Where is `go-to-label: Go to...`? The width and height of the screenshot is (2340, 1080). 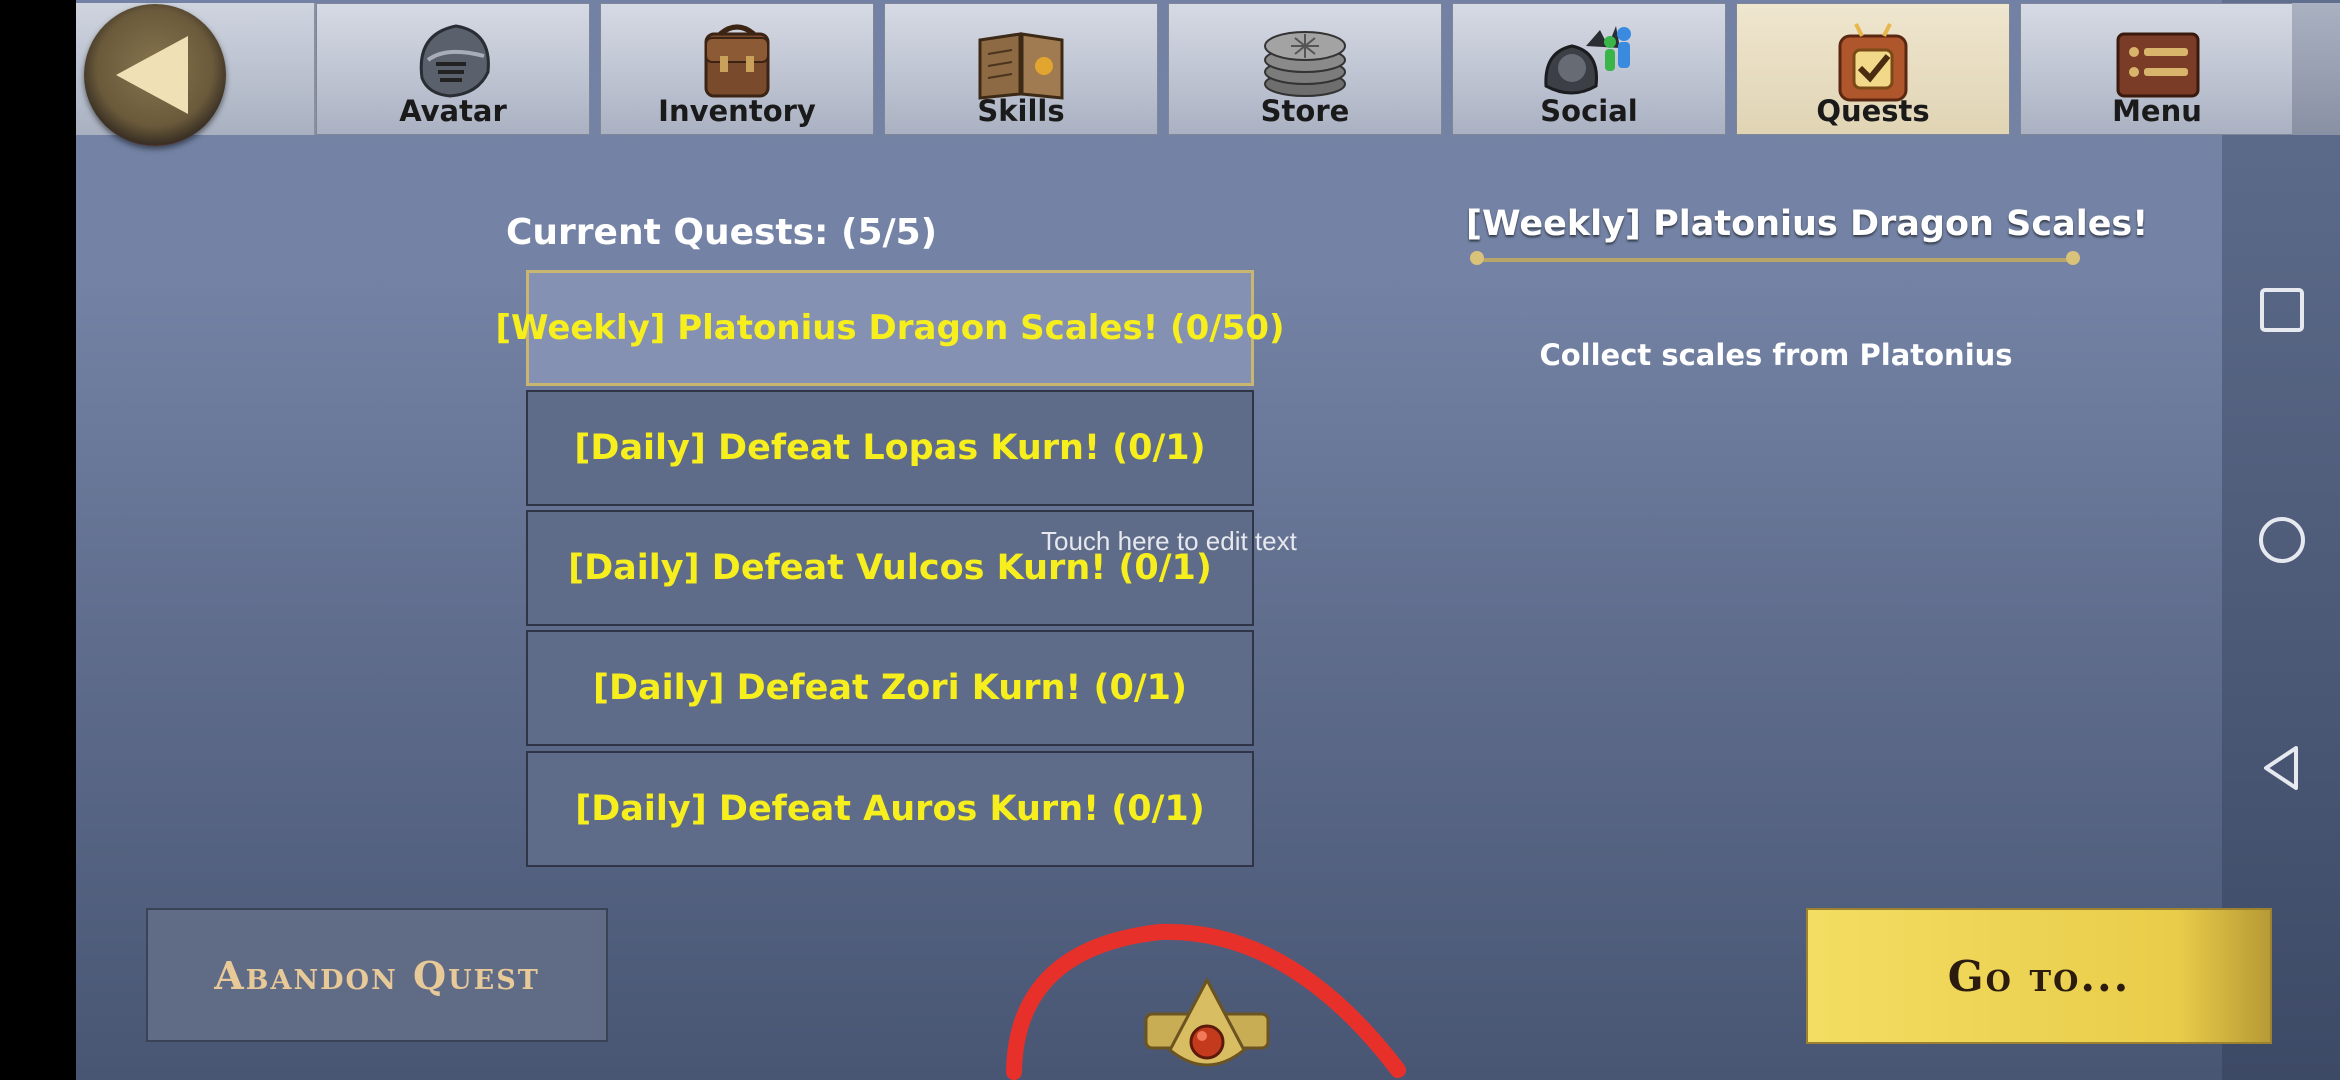
go-to-label: Go to... is located at coordinates (2039, 976).